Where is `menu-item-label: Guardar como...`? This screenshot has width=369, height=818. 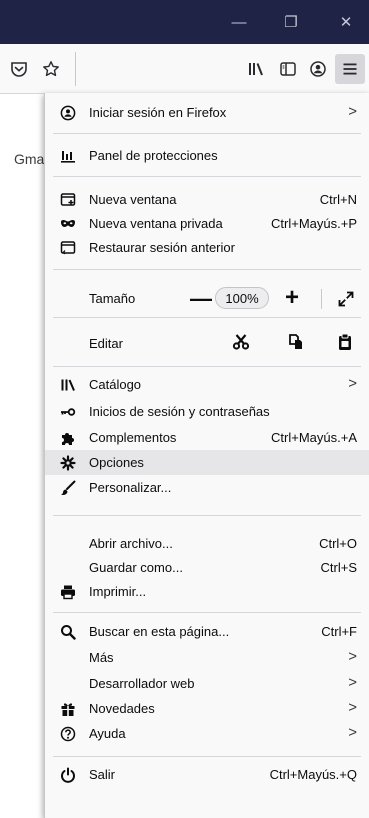
menu-item-label: Guardar como... is located at coordinates (136, 567).